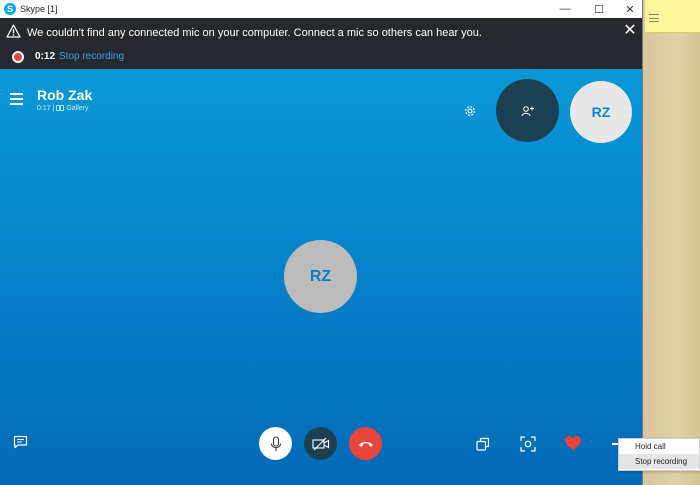 This screenshot has height=485, width=700. Describe the element at coordinates (627, 9) in the screenshot. I see `close-window-button: ✕` at that location.